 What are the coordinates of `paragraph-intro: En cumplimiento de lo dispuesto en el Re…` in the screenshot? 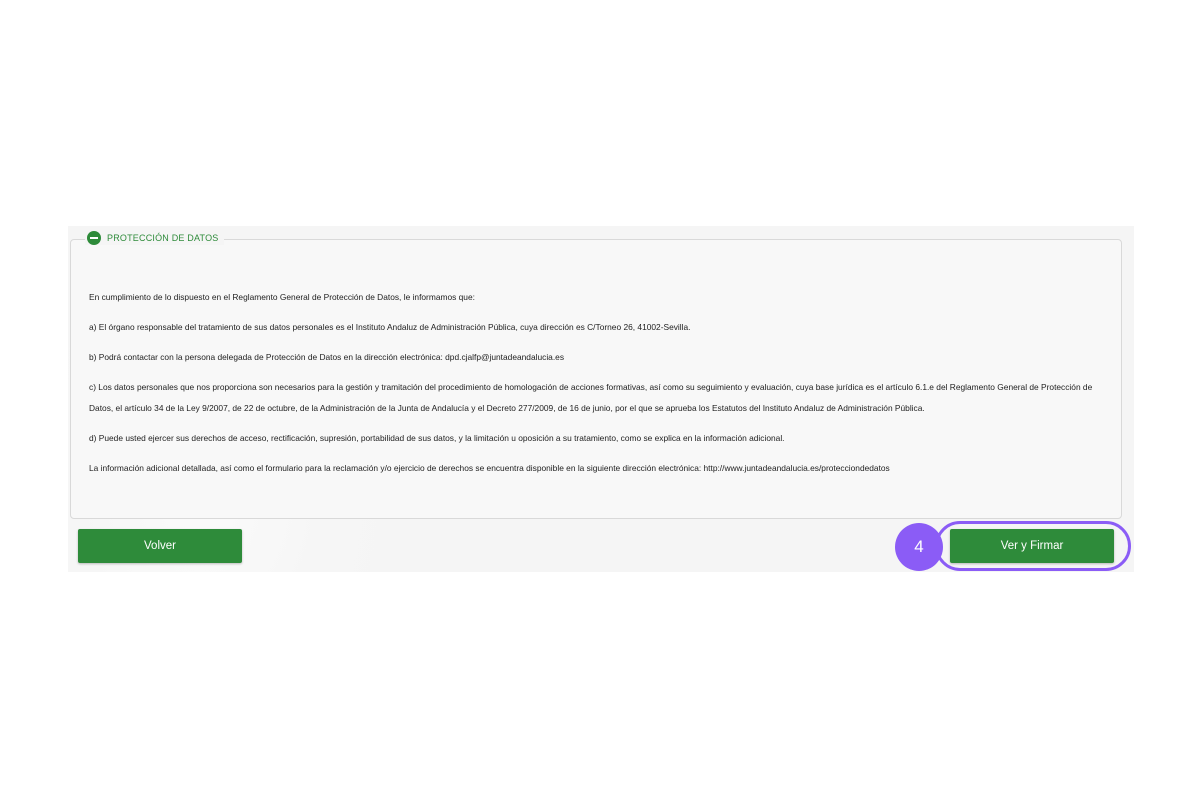 It's located at (282, 297).